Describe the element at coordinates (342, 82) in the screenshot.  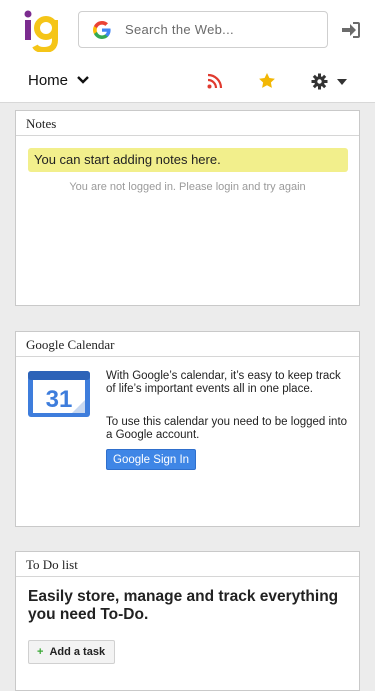
I see `caret-down-icon` at that location.